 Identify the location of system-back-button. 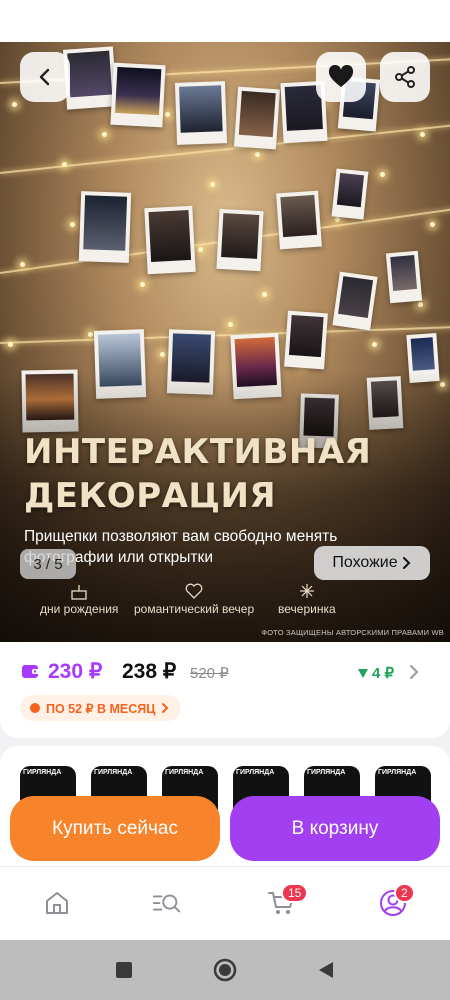
(326, 970).